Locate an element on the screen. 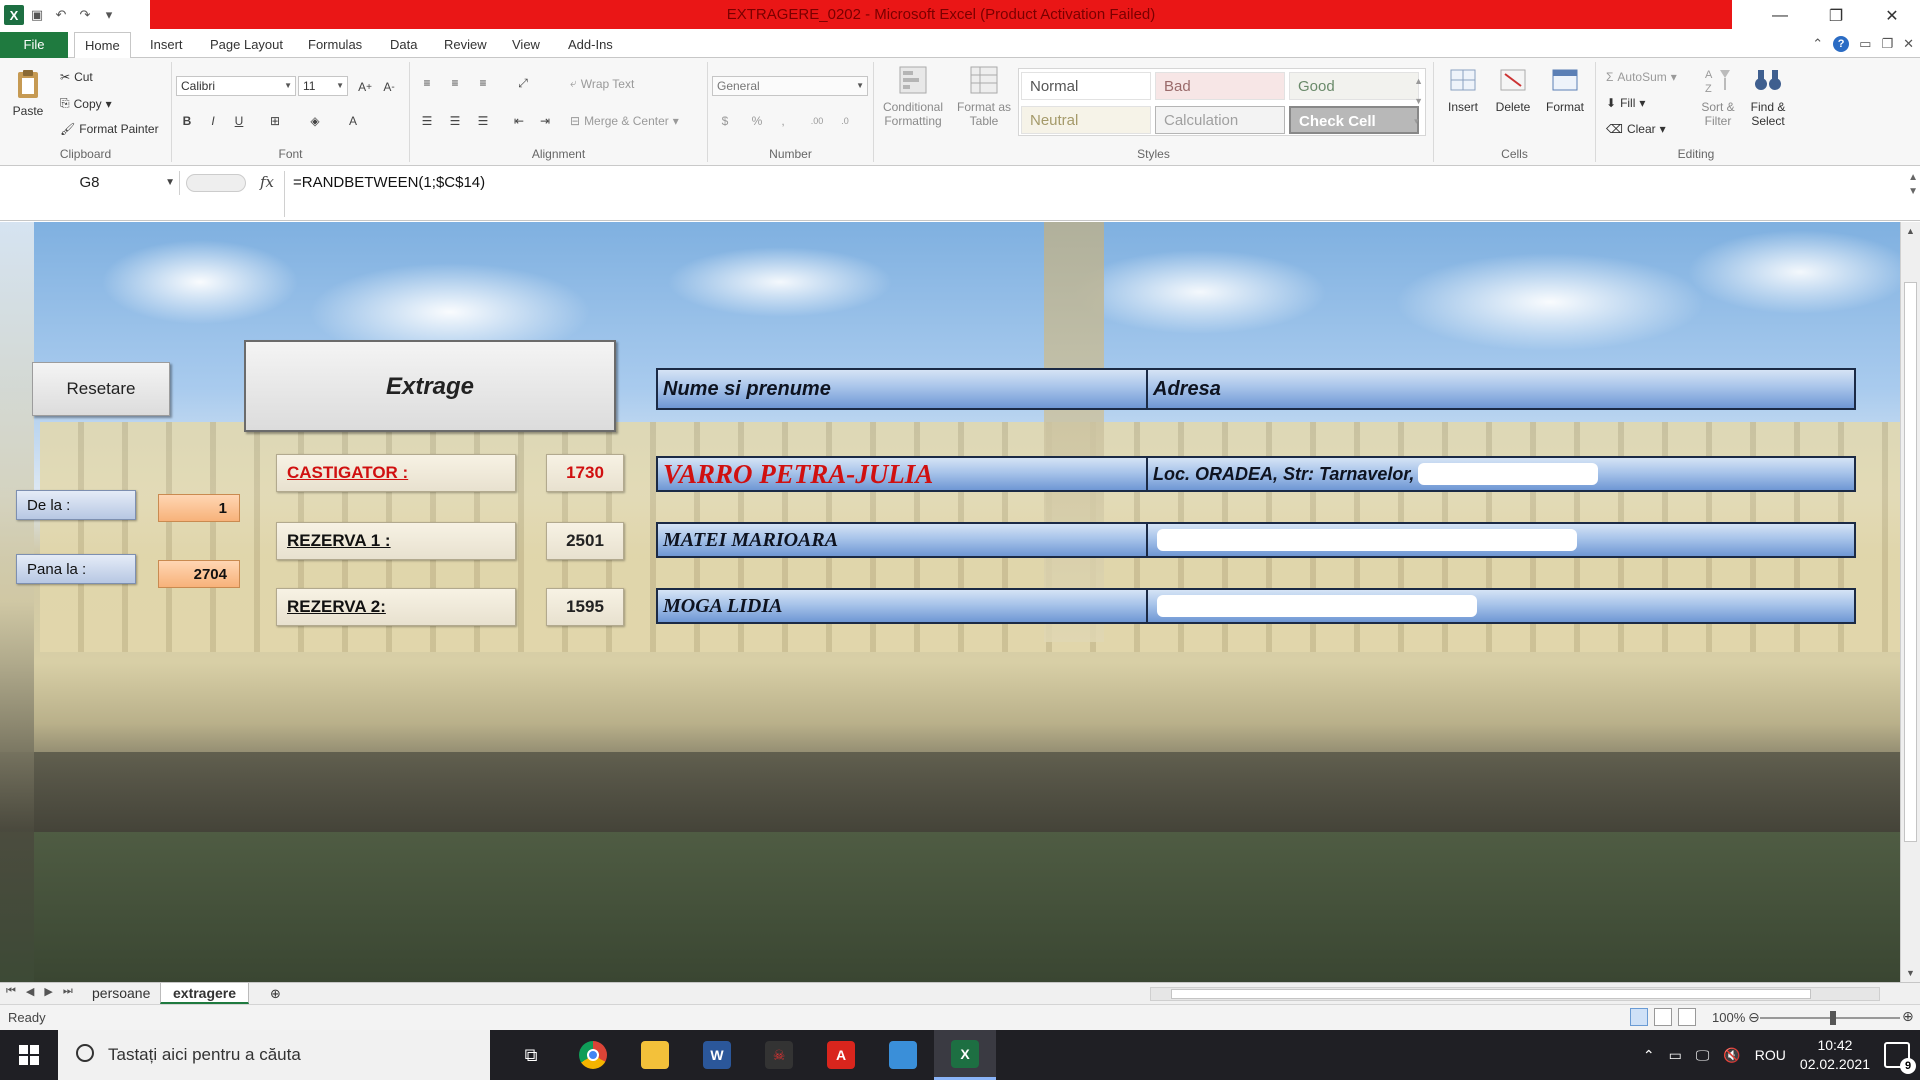 The image size is (1920, 1080). page-break-view-icon is located at coordinates (1687, 1017).